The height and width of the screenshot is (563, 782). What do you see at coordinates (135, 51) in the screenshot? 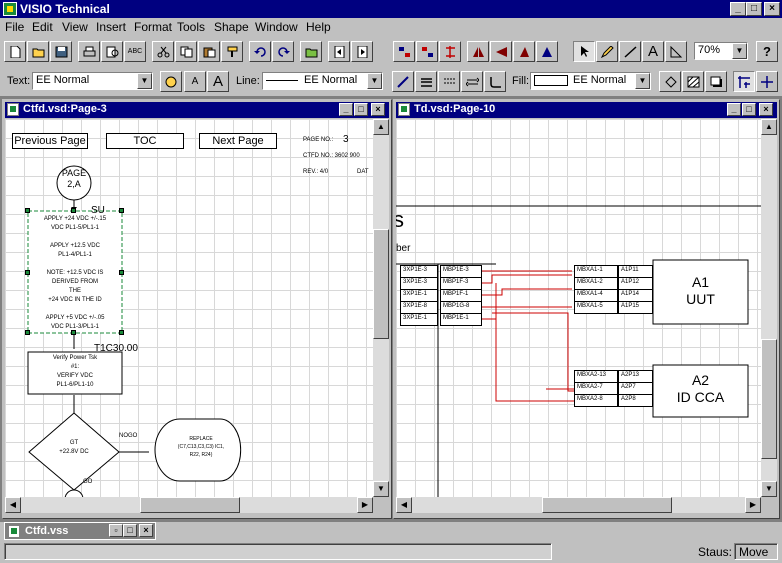
I see `spelling-icon: ABC` at bounding box center [135, 51].